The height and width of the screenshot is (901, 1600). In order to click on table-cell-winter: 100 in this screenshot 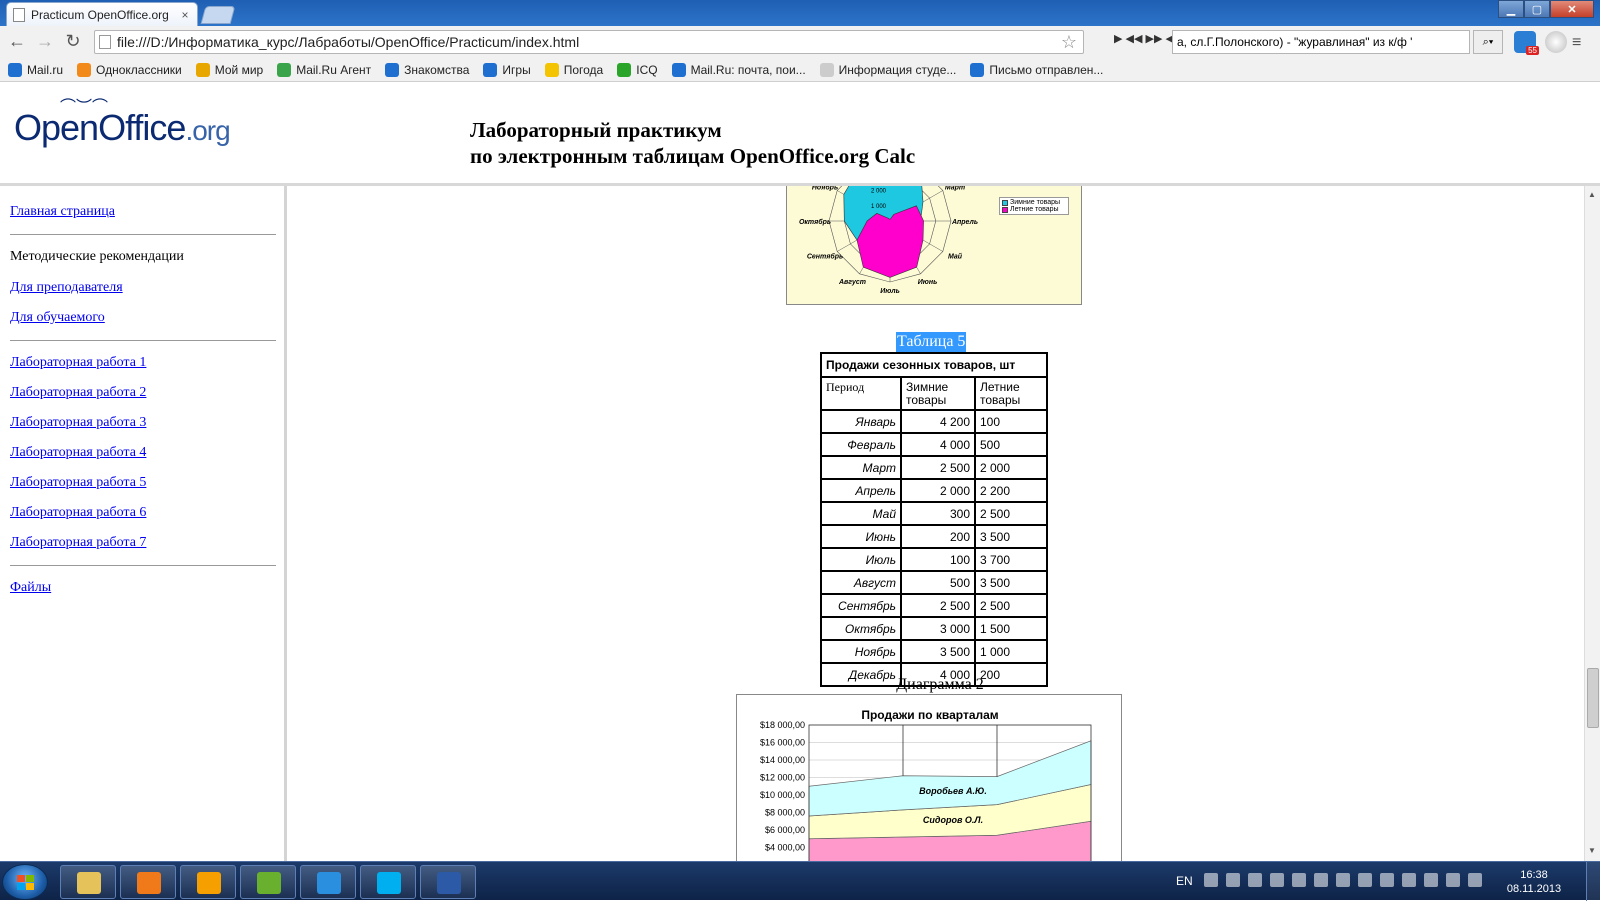, I will do `click(938, 559)`.